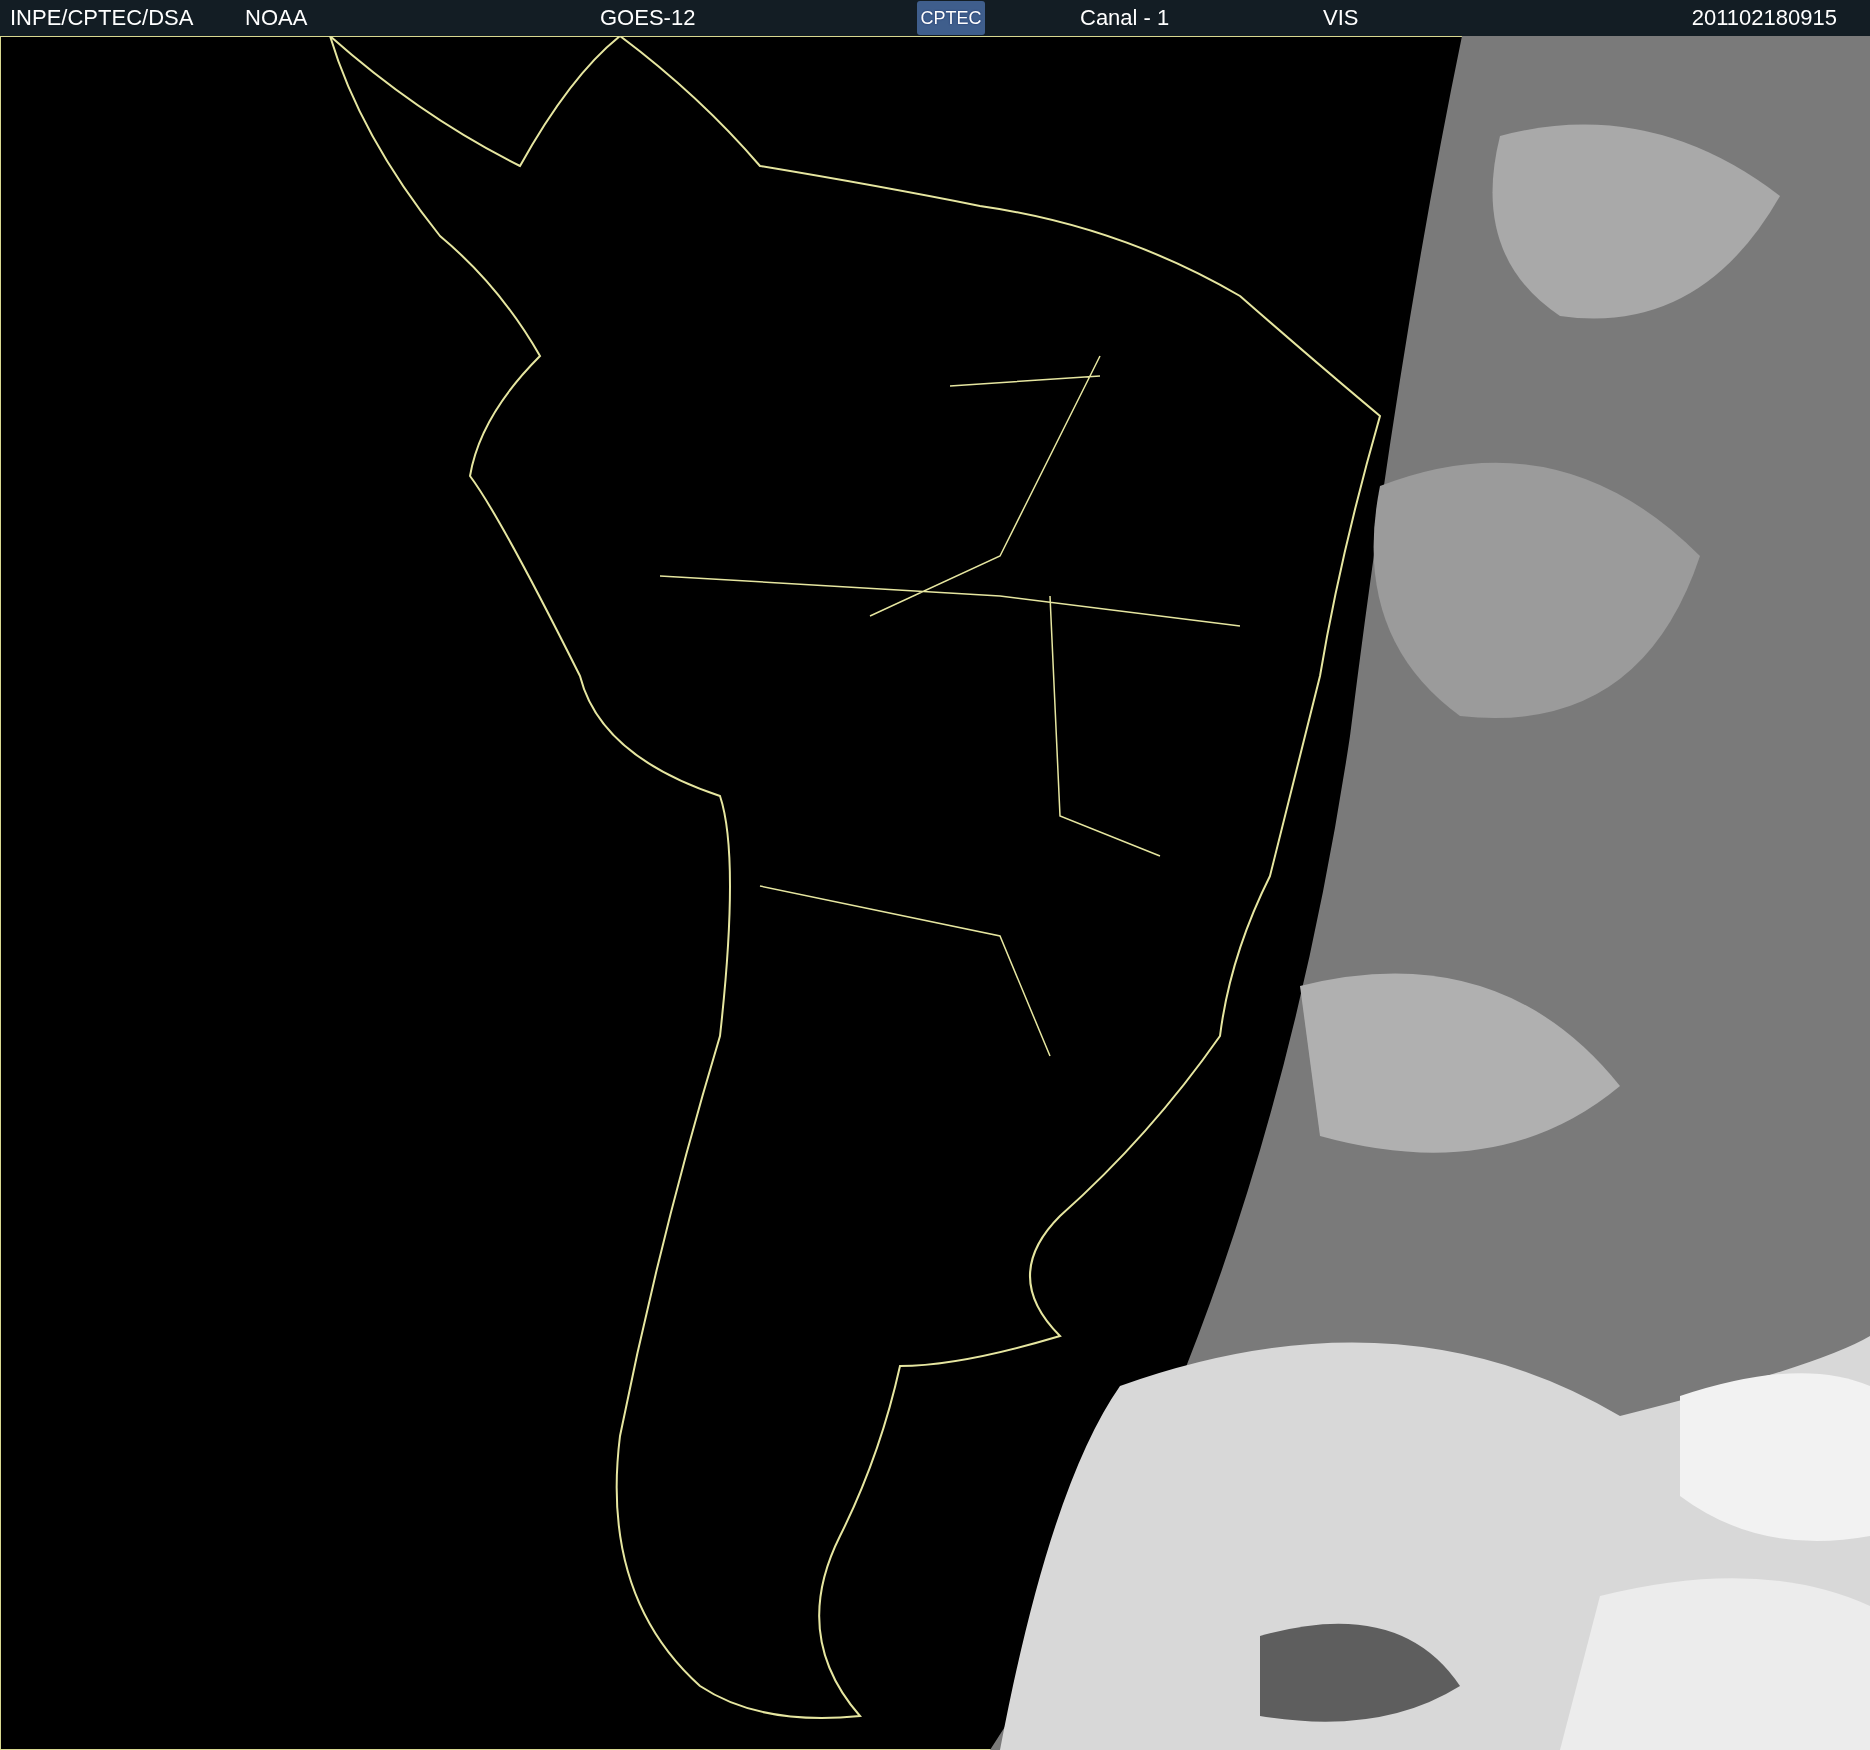 The image size is (1870, 1750). I want to click on header-label: NOAA, so click(276, 18).